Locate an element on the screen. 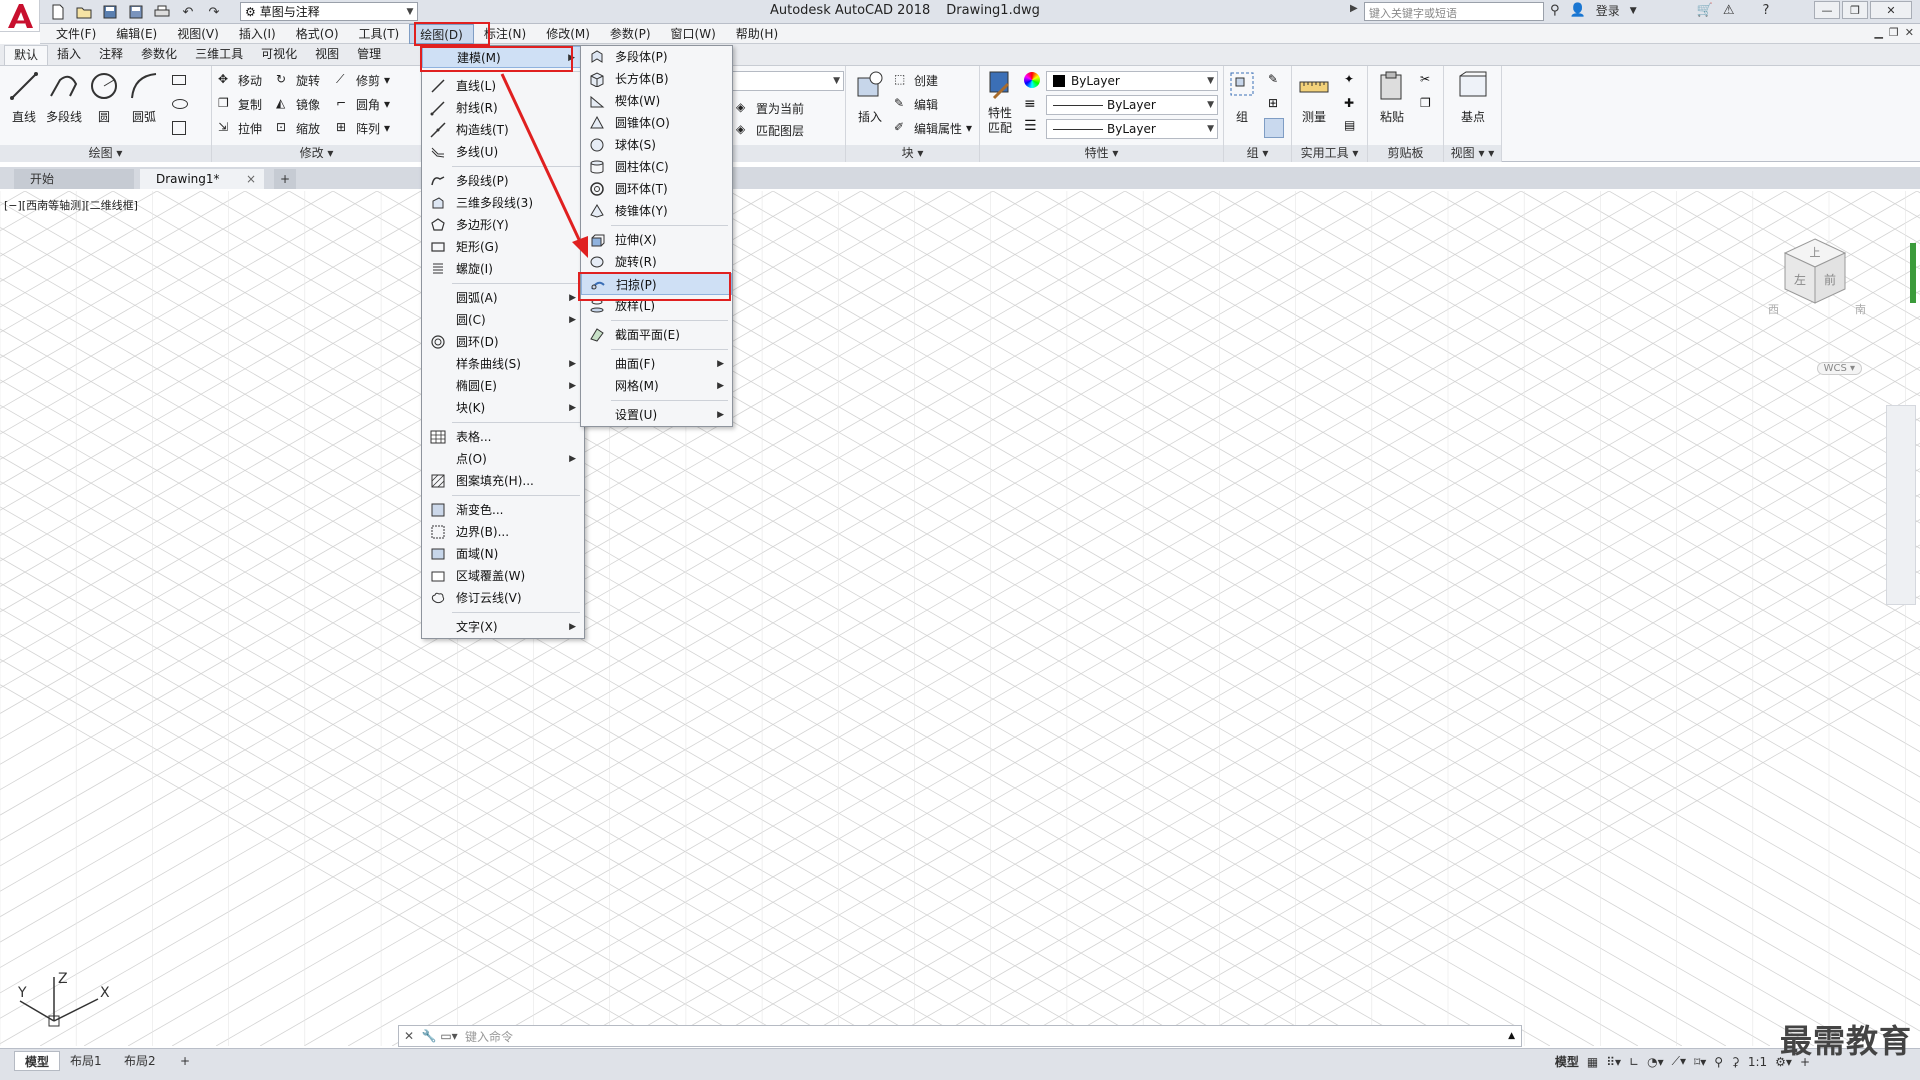 This screenshot has width=1920, height=1080. menu-9: 参数(P) is located at coordinates (630, 34).